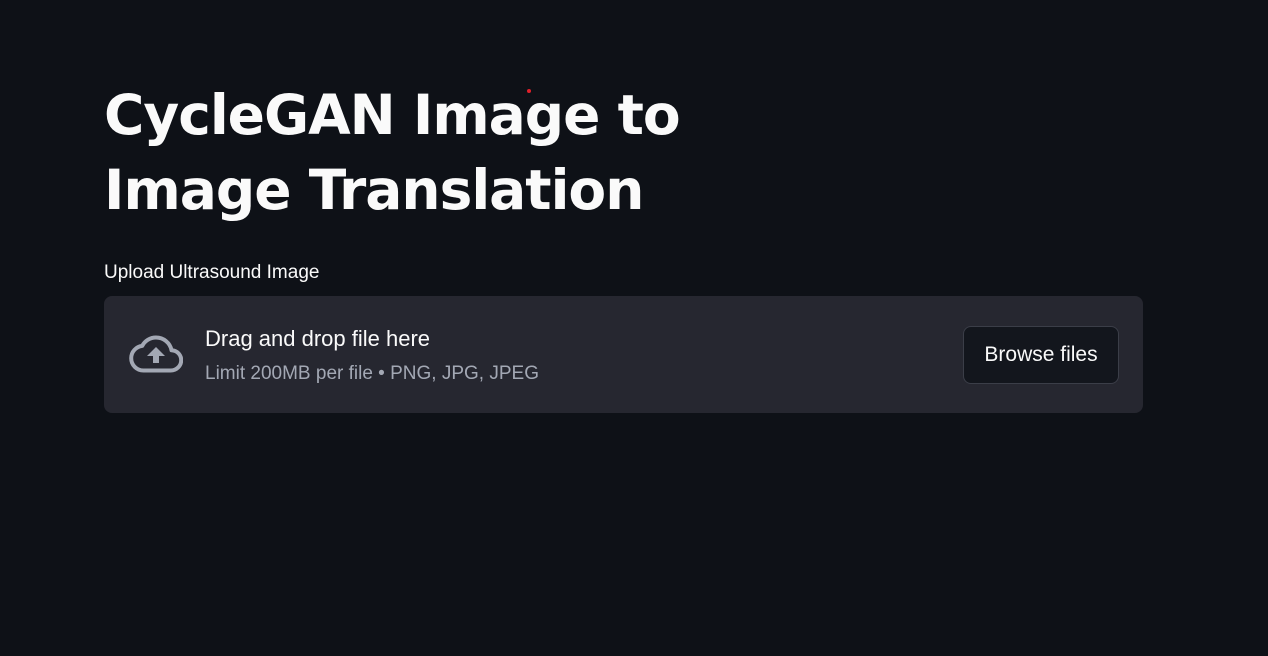 The width and height of the screenshot is (1268, 656). Describe the element at coordinates (155, 354) in the screenshot. I see `cloud-upload-icon` at that location.